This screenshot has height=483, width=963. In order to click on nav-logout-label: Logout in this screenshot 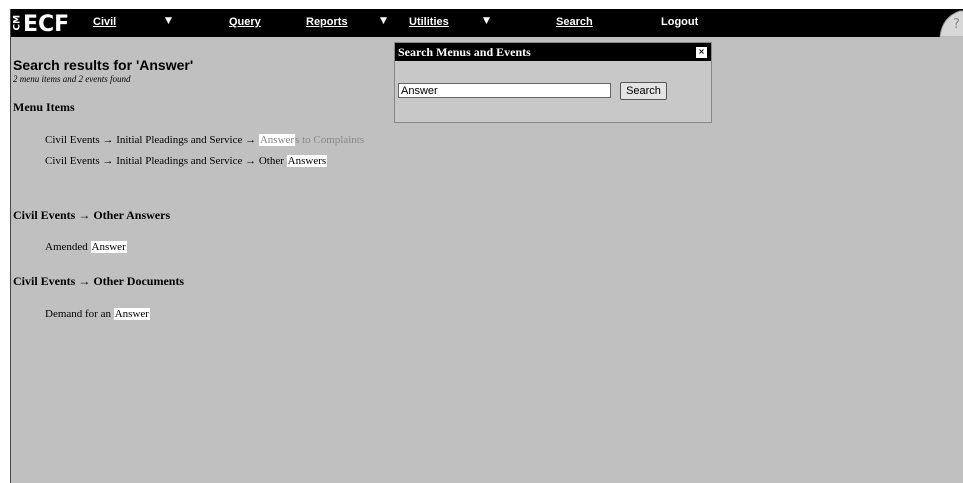, I will do `click(680, 22)`.